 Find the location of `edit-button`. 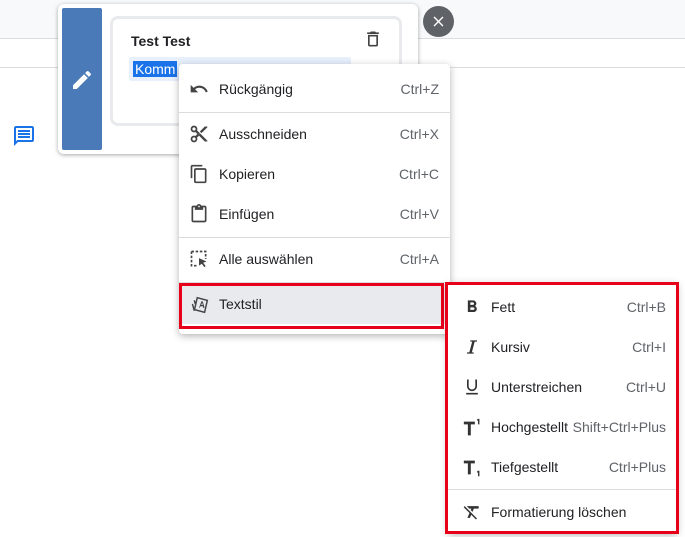

edit-button is located at coordinates (82, 79).